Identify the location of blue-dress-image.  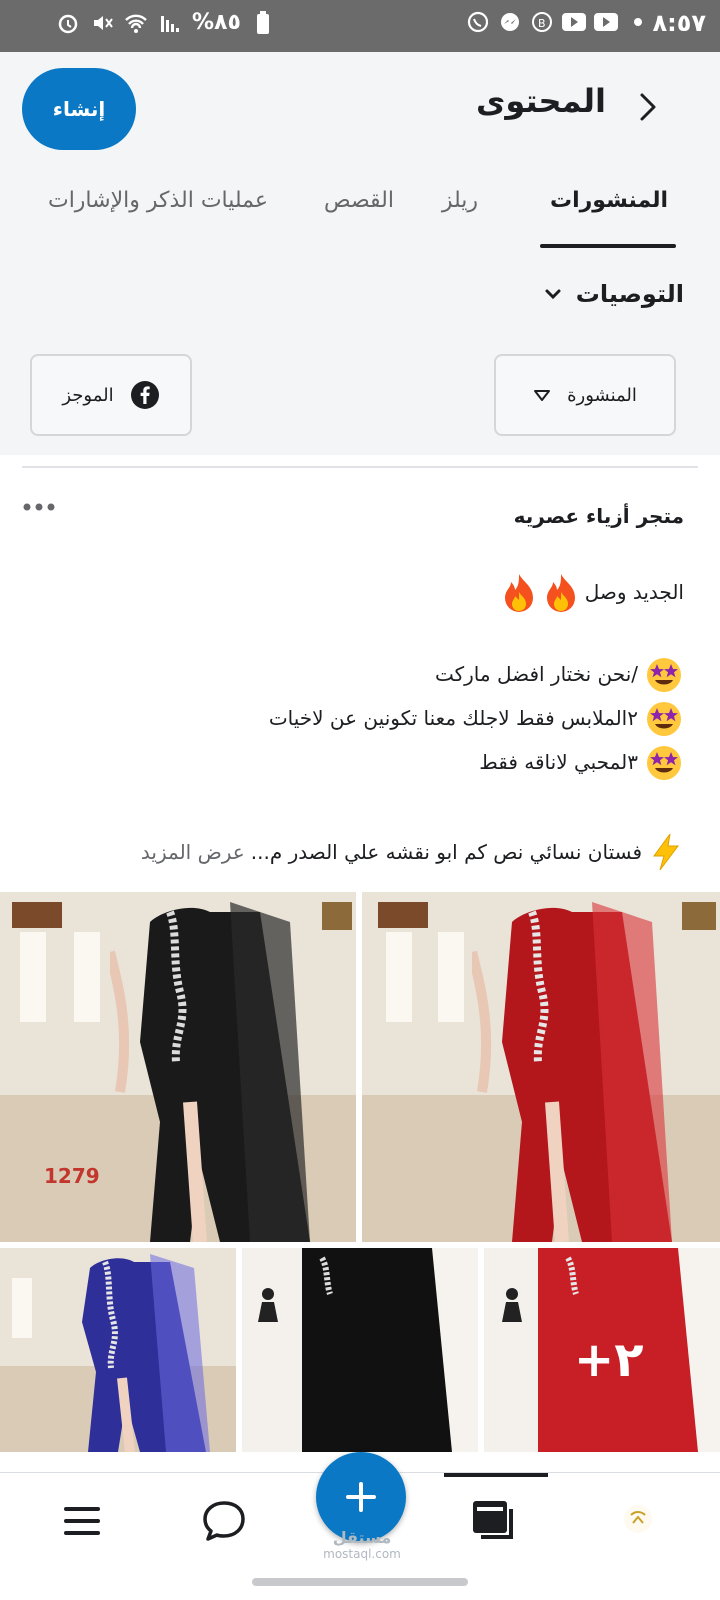
(146, 1353).